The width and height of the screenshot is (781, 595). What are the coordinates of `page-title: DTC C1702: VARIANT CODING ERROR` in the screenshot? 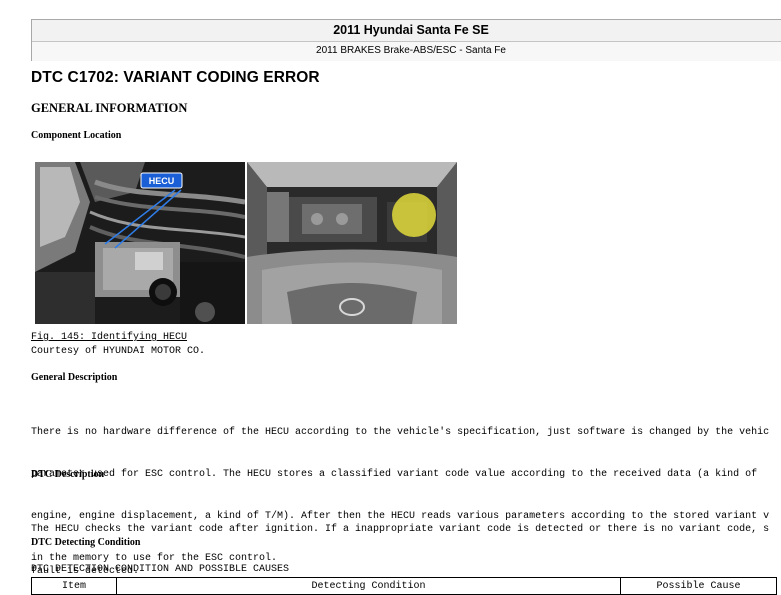 It's located at (175, 77).